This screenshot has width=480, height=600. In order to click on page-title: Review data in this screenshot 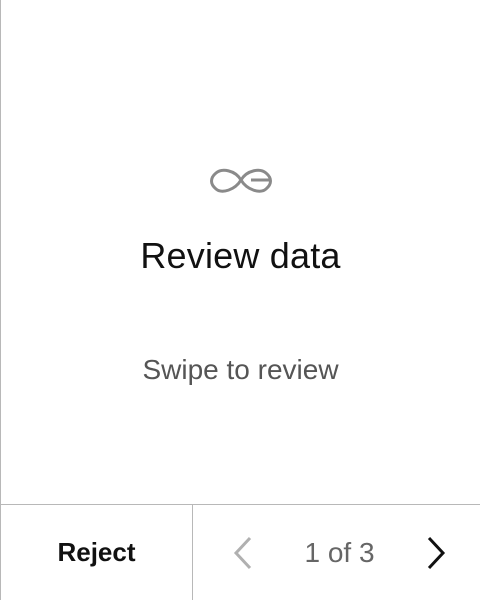, I will do `click(240, 255)`.